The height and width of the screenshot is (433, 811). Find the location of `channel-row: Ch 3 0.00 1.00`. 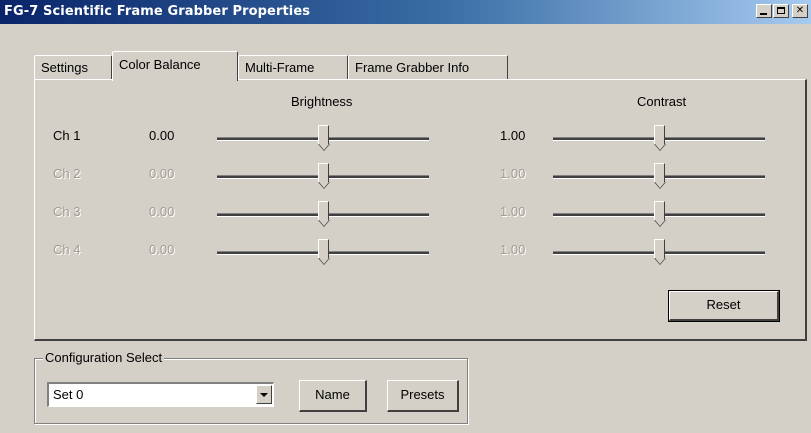

channel-row: Ch 3 0.00 1.00 is located at coordinates (420, 215).